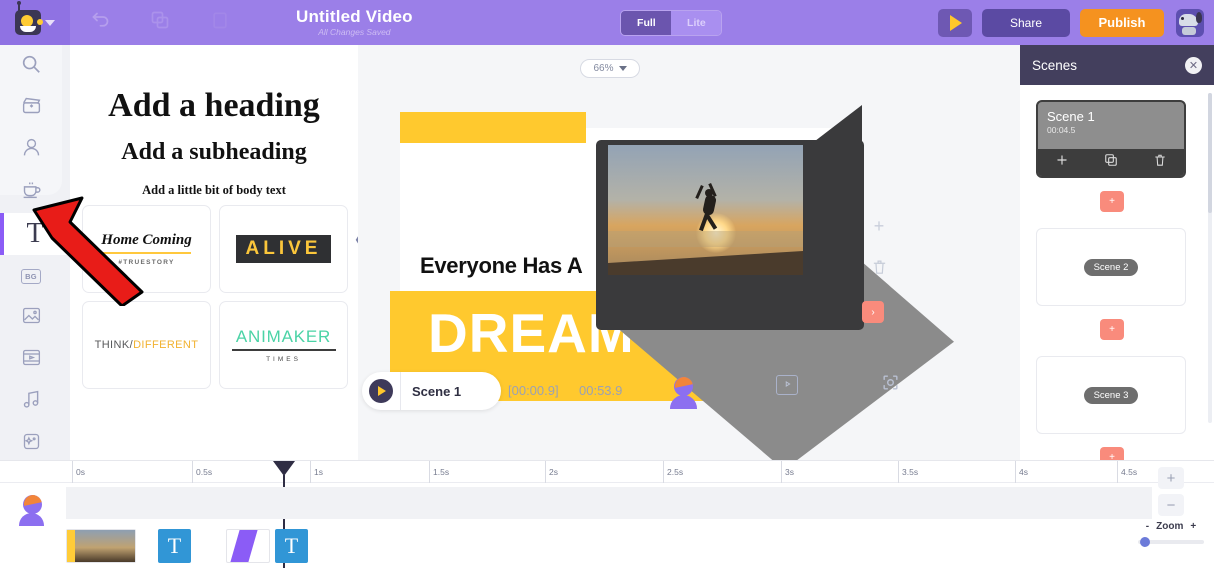 The height and width of the screenshot is (568, 1214). I want to click on clip-tool-button, so click(787, 385).